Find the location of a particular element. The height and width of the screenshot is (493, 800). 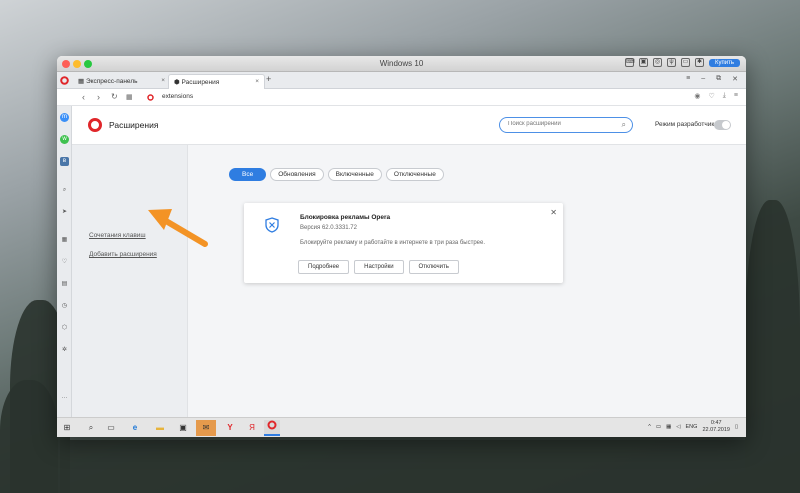

snapshot-icon: ◉ is located at coordinates (697, 96).